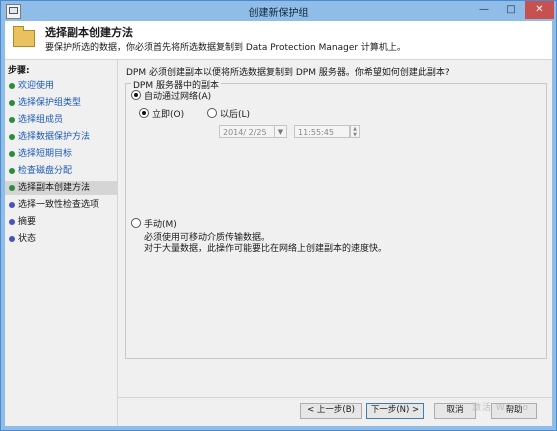  What do you see at coordinates (484, 10) in the screenshot?
I see `minimize-button: —` at bounding box center [484, 10].